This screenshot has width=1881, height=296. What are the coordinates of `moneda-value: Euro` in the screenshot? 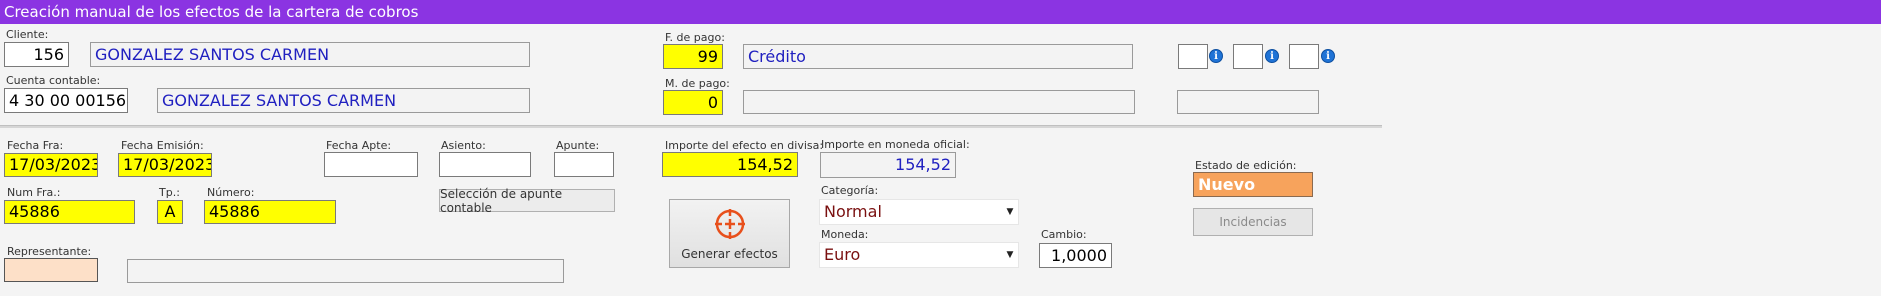 It's located at (842, 254).